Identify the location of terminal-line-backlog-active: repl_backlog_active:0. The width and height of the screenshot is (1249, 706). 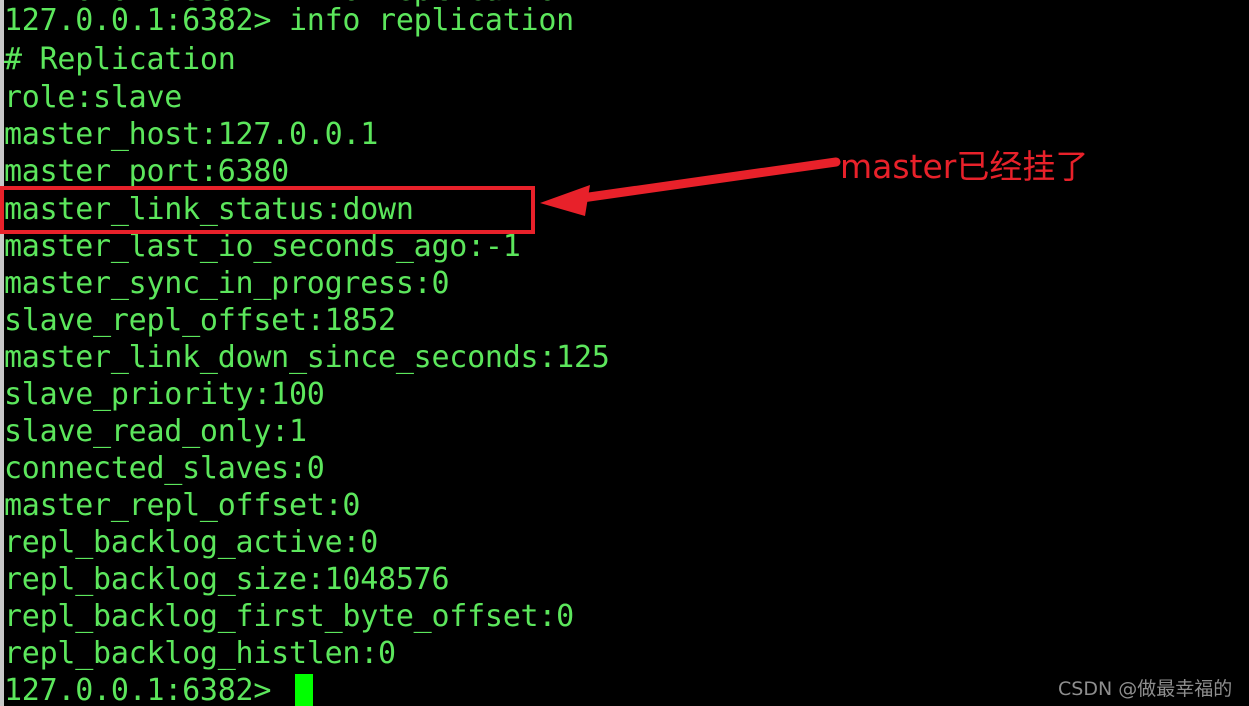
(191, 542).